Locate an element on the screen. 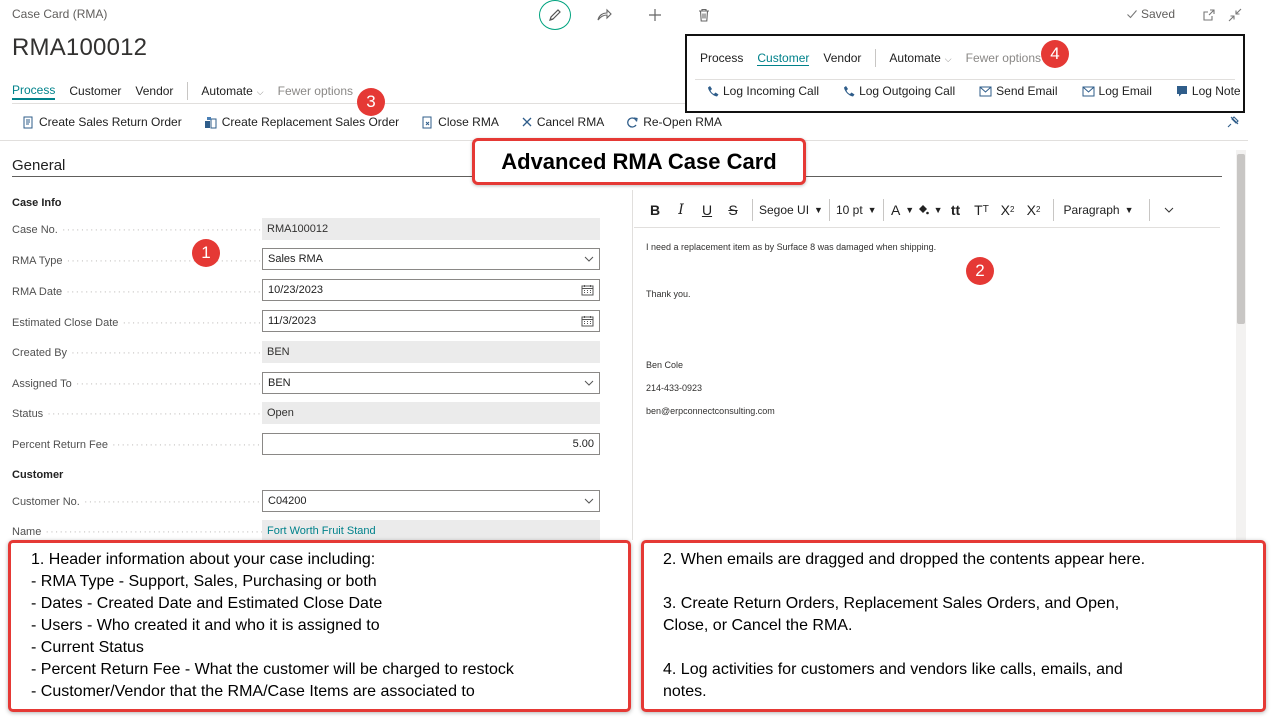  email-body-line: ben@erpconnectconsulting.com is located at coordinates (710, 411).